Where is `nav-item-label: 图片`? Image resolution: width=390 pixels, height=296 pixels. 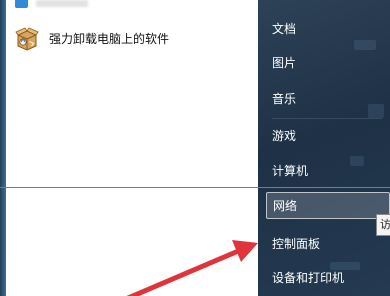 nav-item-label: 图片 is located at coordinates (284, 62).